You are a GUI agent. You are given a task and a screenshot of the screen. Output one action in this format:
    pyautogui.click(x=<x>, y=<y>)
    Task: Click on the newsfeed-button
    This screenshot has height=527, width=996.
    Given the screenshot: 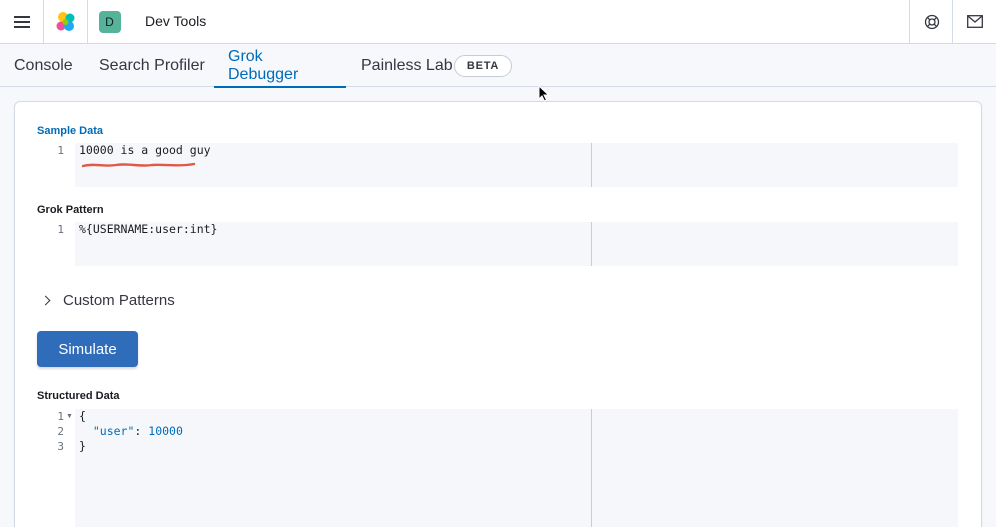 What is the action you would take?
    pyautogui.click(x=974, y=21)
    